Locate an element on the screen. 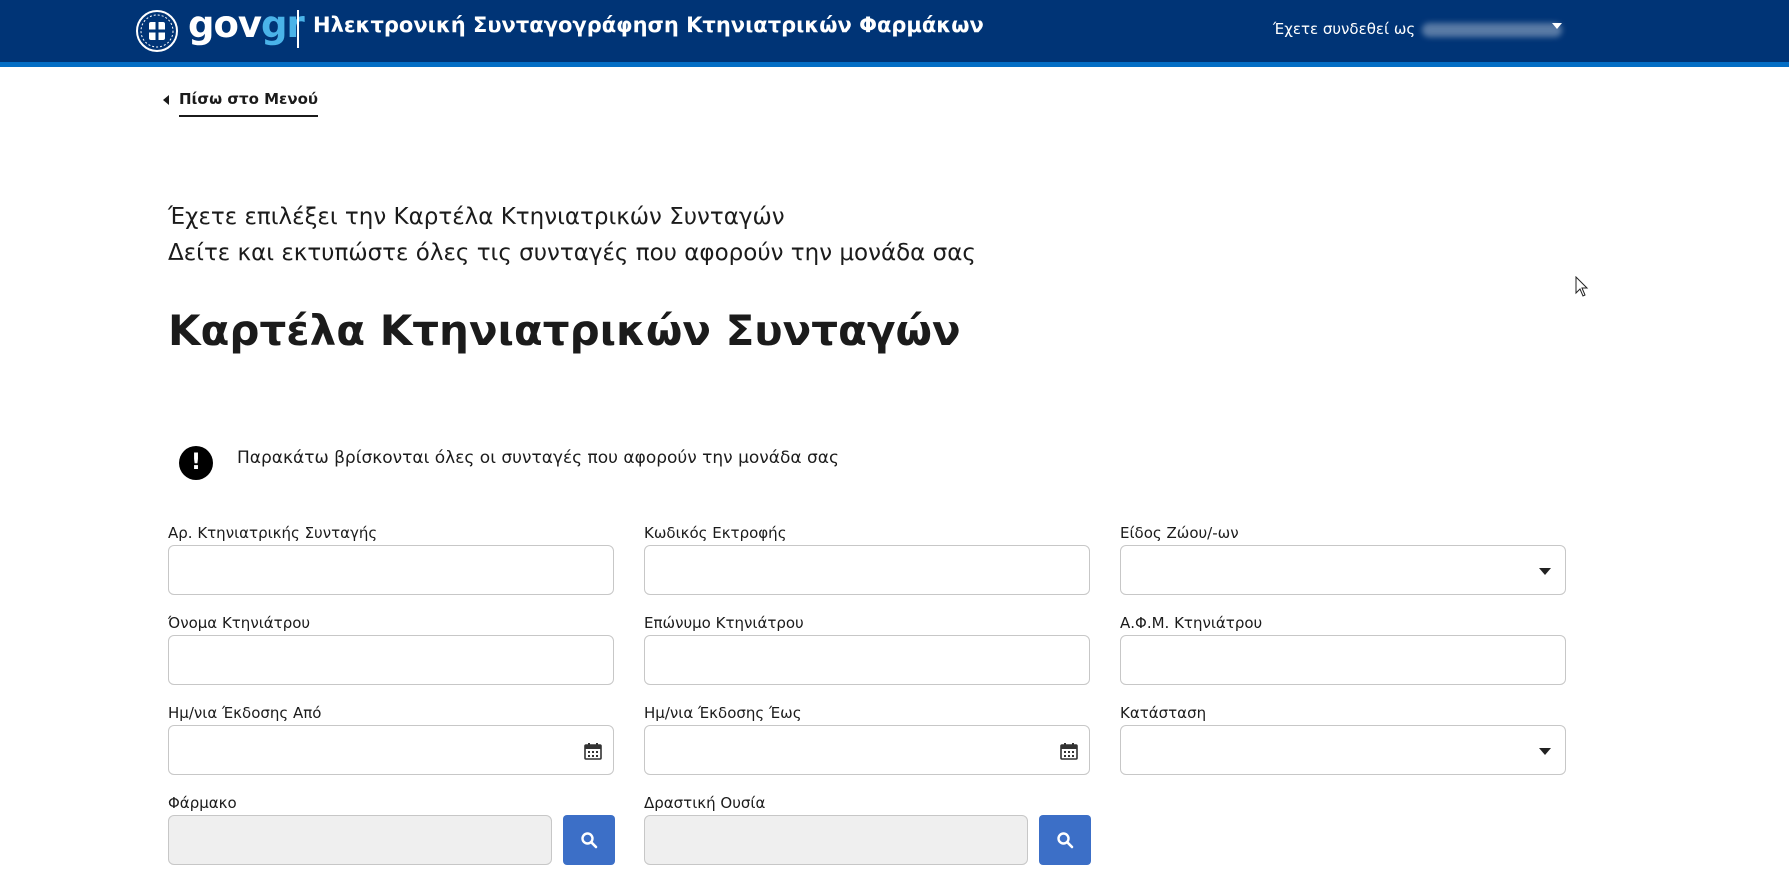  issue-date-to-input is located at coordinates (867, 750).